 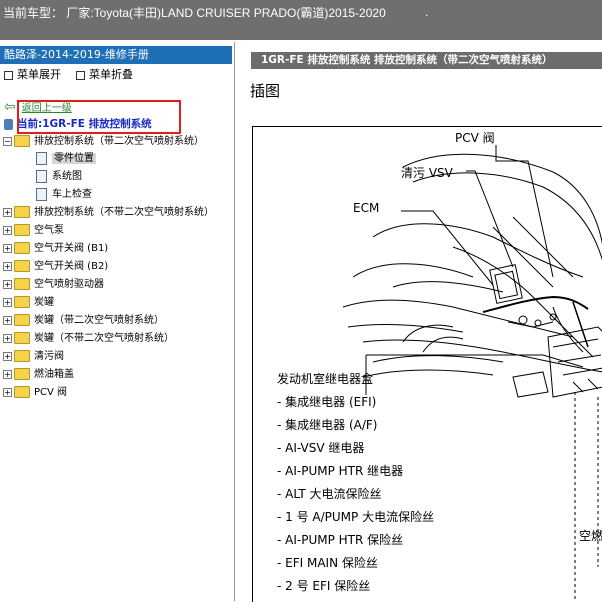 I want to click on tree-node: + 炭罐（不带二次空气喷射系统）, so click(x=88, y=339).